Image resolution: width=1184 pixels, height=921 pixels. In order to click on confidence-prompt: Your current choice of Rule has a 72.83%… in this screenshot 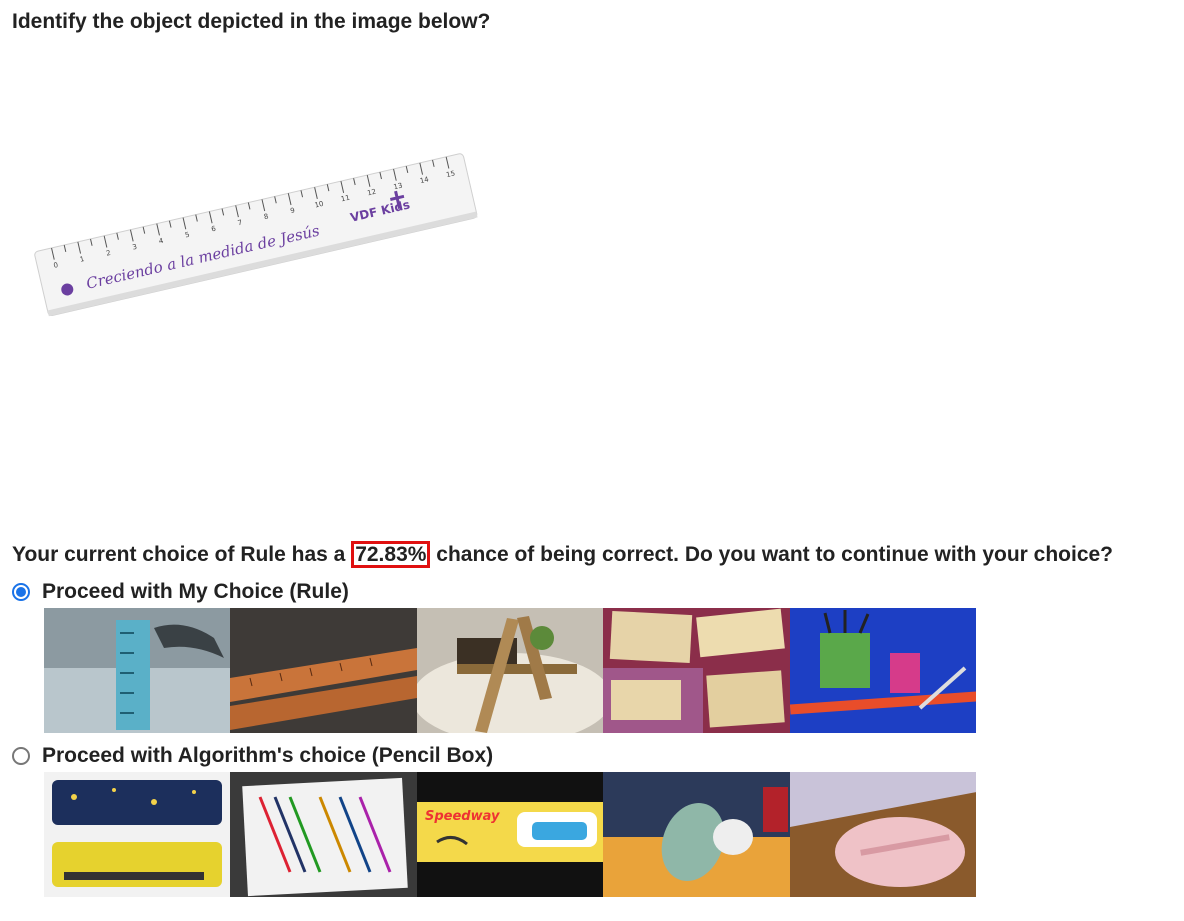, I will do `click(562, 554)`.